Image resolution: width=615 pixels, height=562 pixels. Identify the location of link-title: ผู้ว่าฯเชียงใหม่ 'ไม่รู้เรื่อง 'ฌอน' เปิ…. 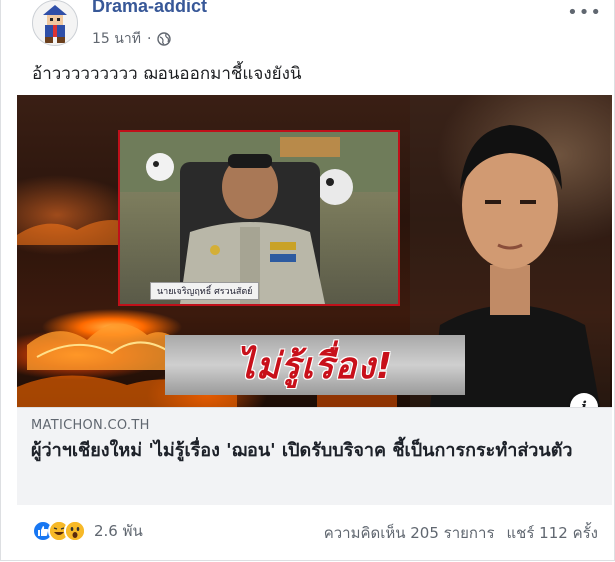
(316, 450).